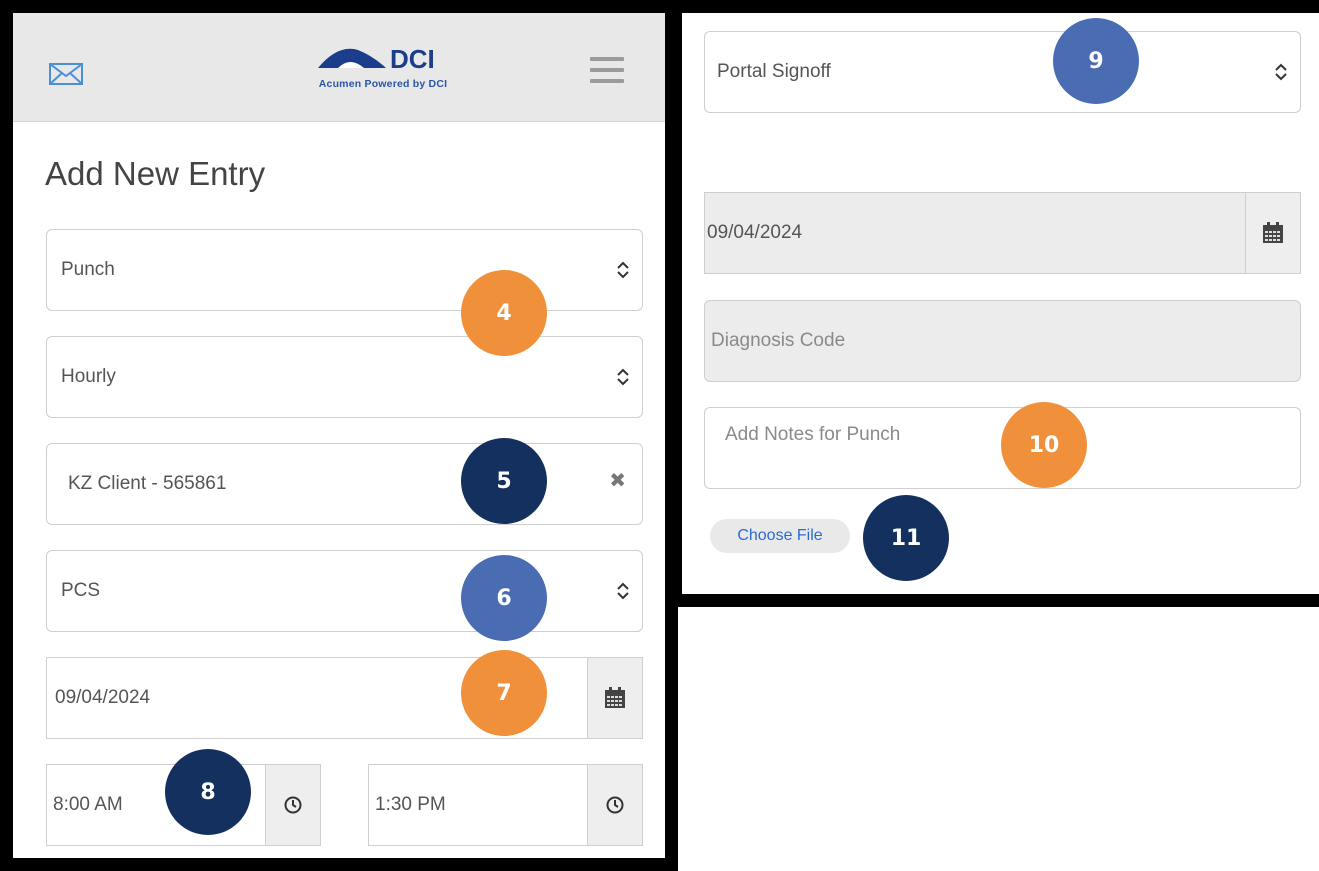 This screenshot has width=1319, height=871. Describe the element at coordinates (813, 434) in the screenshot. I see `notes-placeholder: Add Notes for Punch` at that location.